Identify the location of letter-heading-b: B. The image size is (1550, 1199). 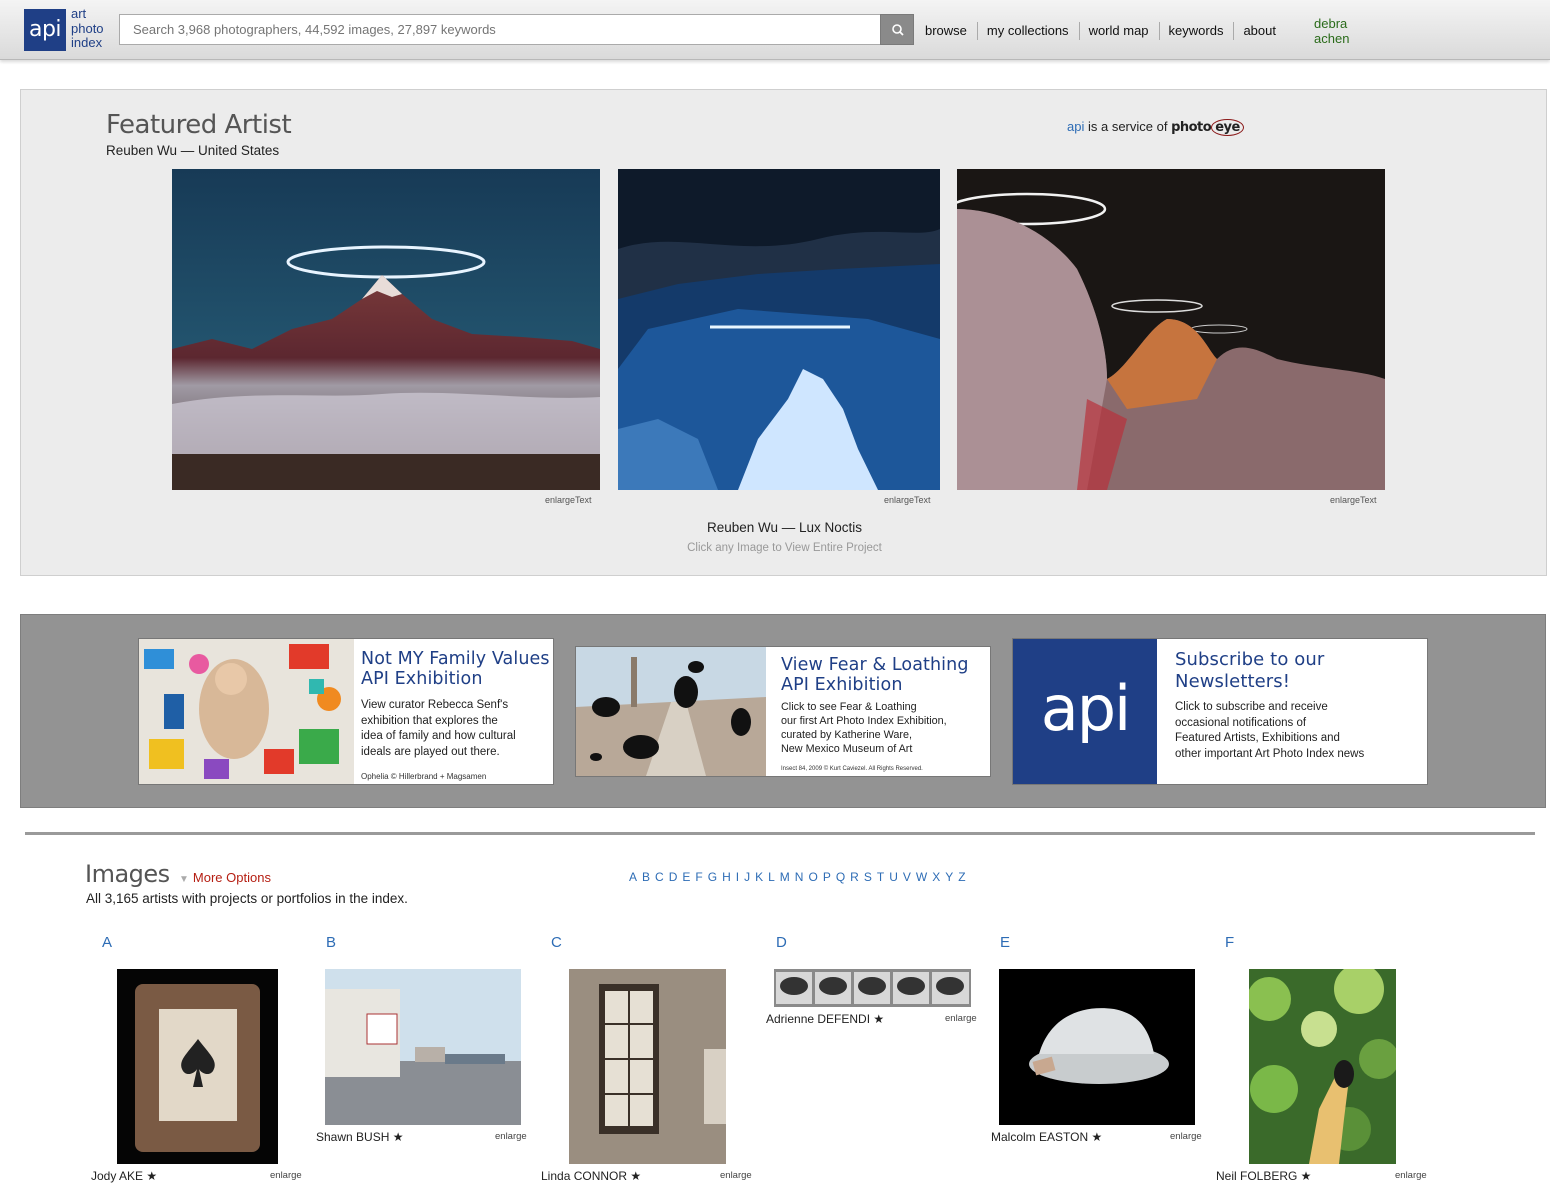
(331, 942).